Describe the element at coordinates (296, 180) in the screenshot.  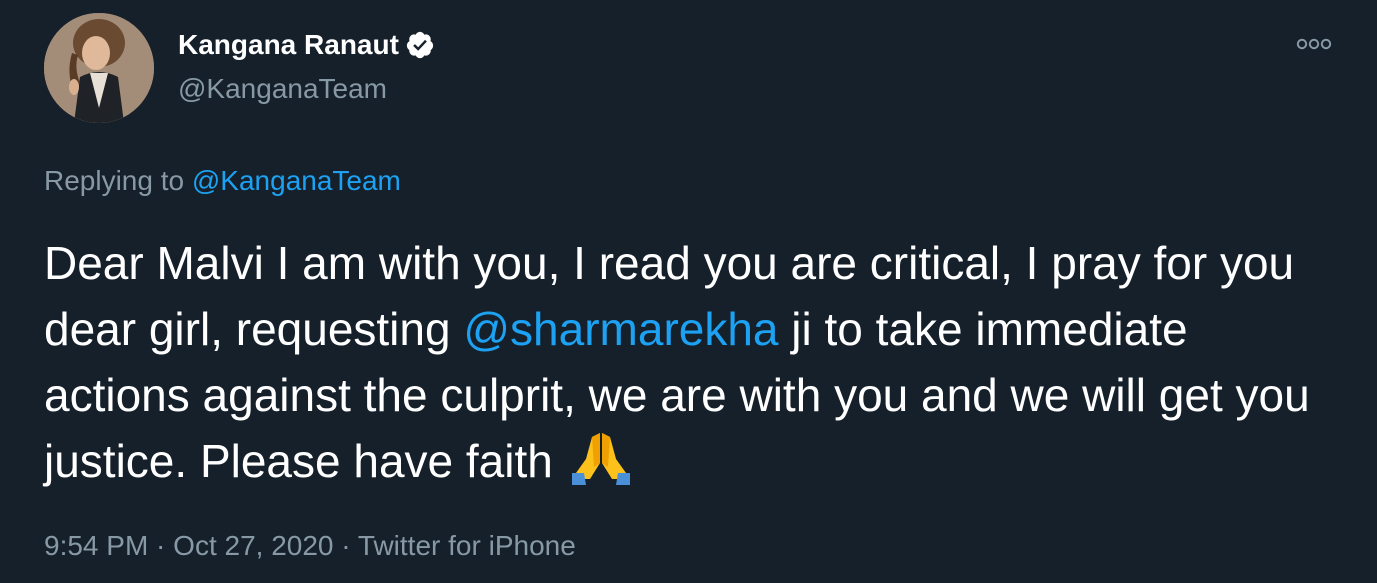
I see `reply-mention-link: @KanganaTeam` at that location.